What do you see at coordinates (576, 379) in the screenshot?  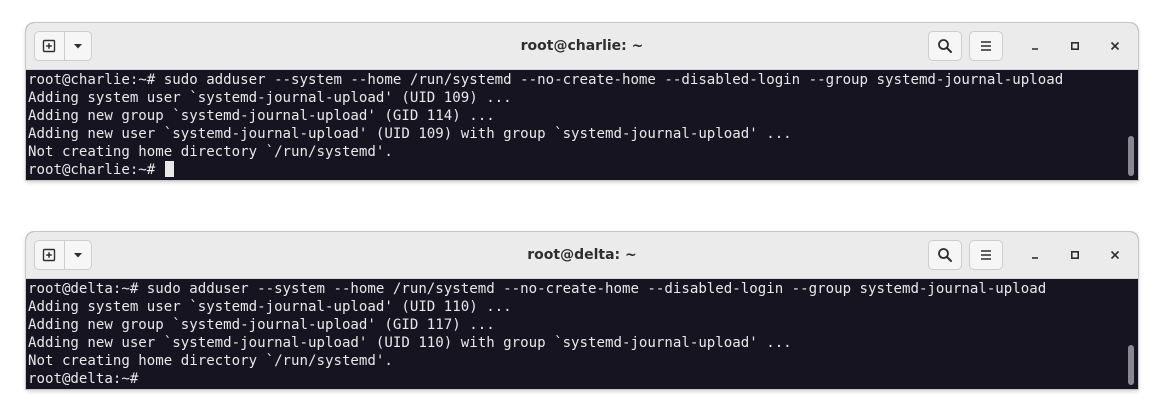 I see `prompt-line: root@delta:~#` at bounding box center [576, 379].